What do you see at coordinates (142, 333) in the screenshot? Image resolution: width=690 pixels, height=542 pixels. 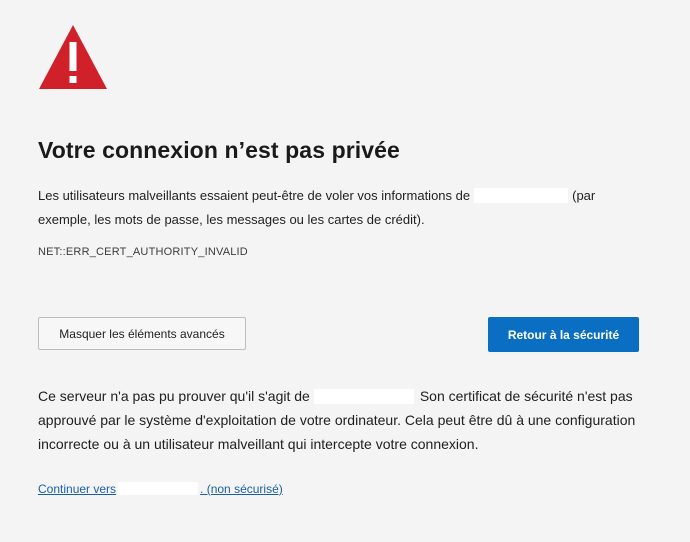 I see `hide-advanced-button: Masquer les éléments avancés` at bounding box center [142, 333].